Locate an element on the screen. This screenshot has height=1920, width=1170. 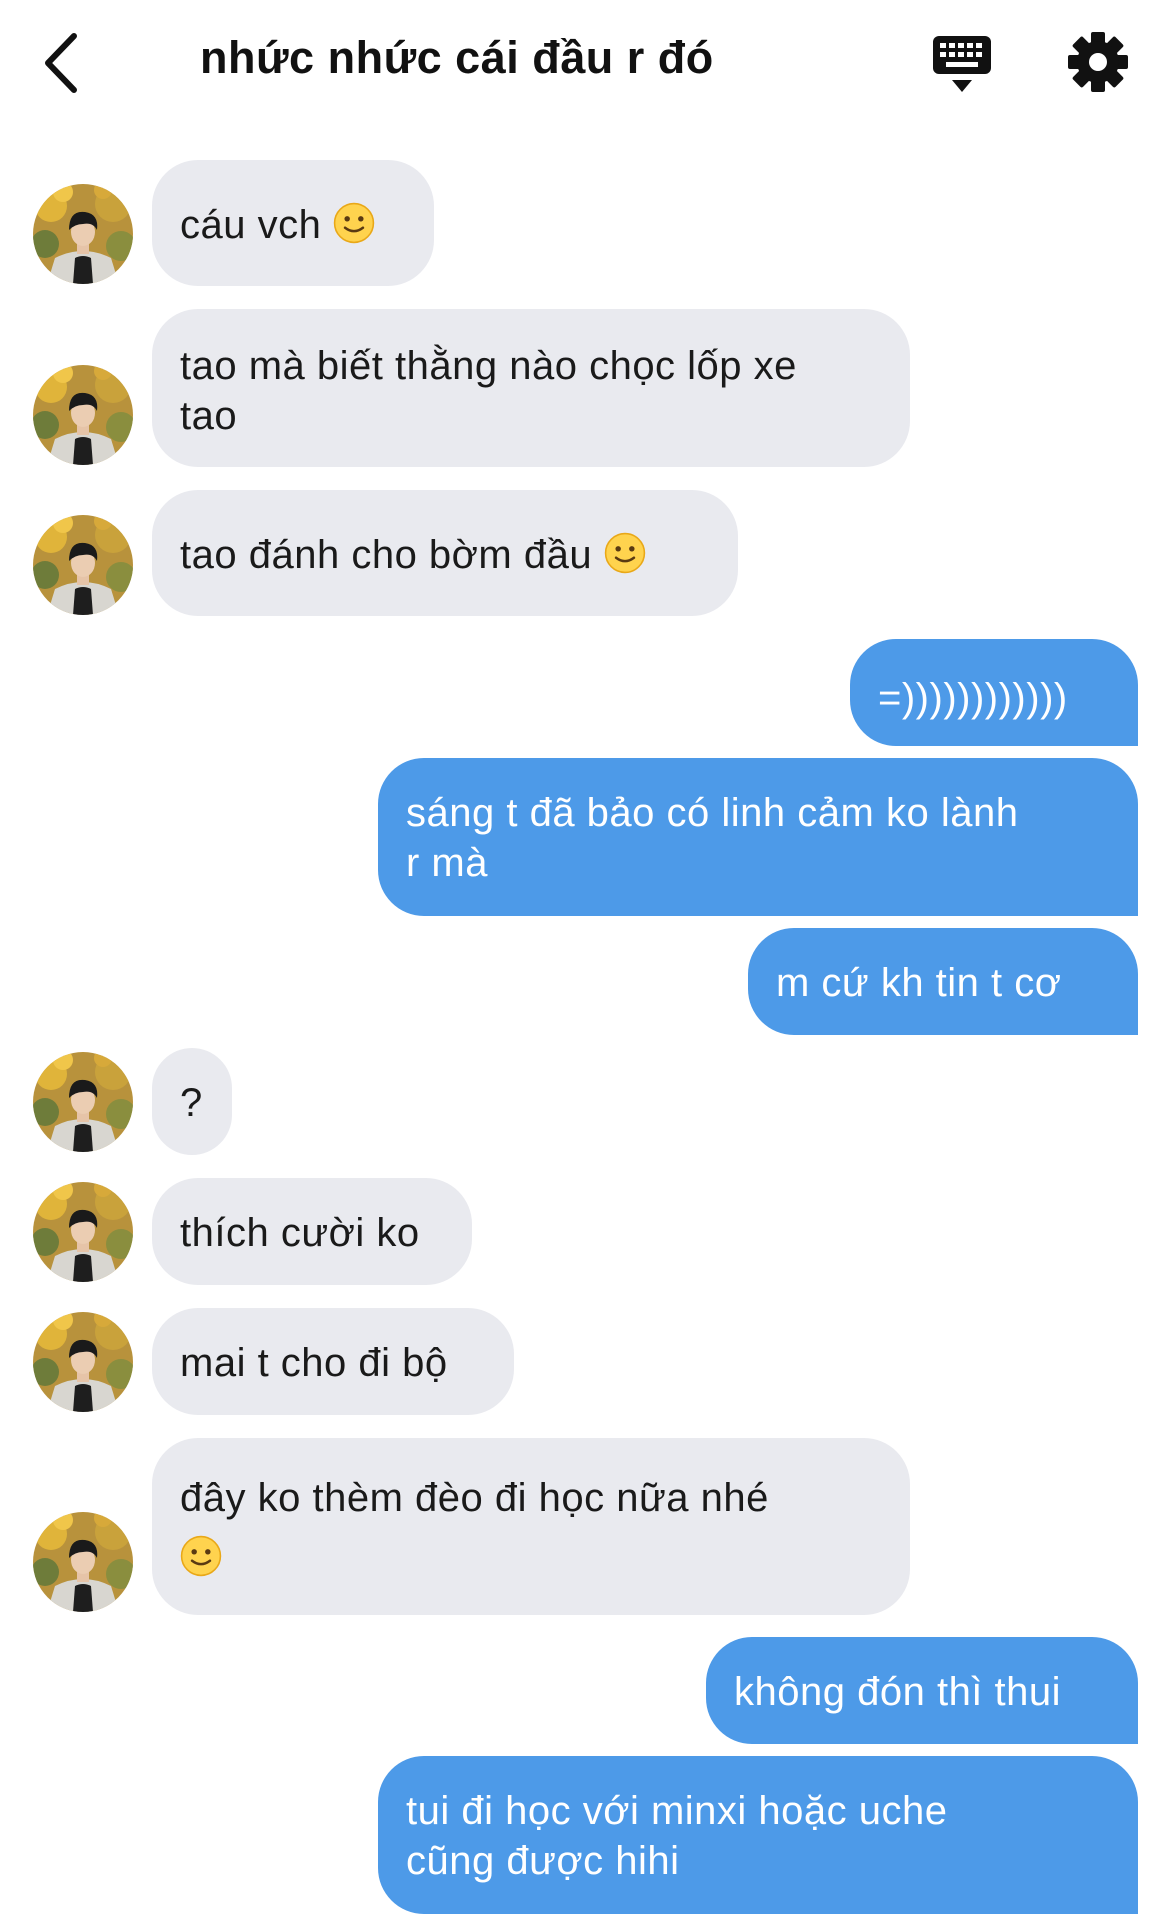
keyboard-button is located at coordinates (962, 64).